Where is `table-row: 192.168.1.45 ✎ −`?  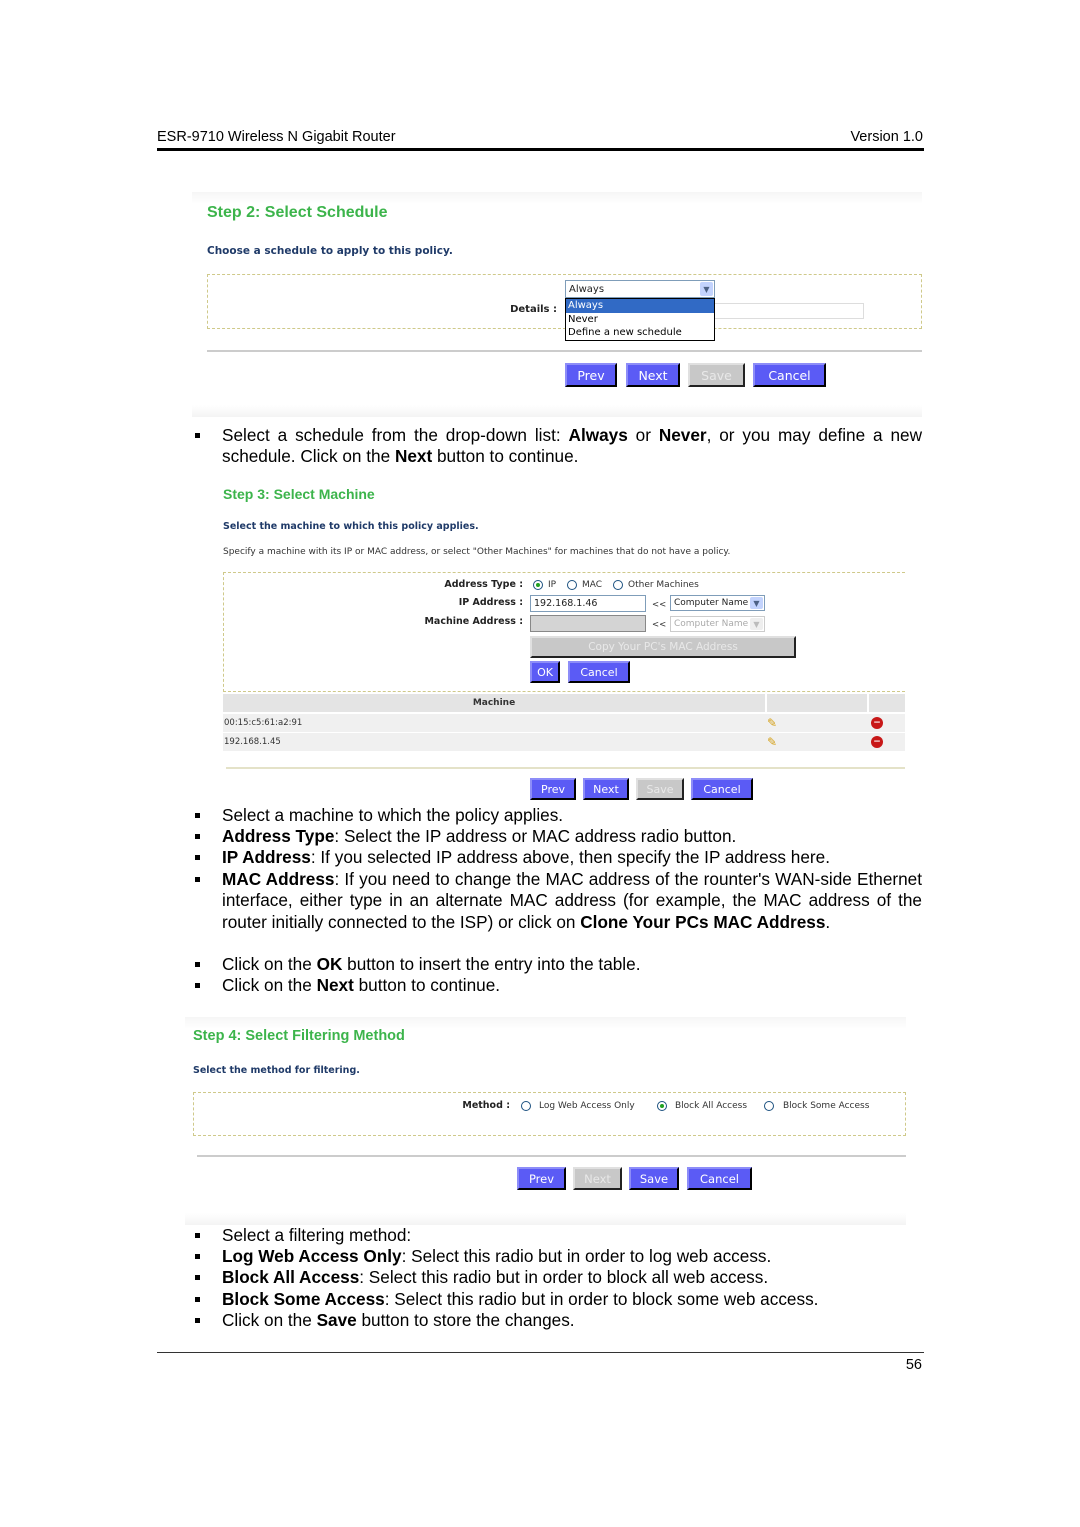 table-row: 192.168.1.45 ✎ − is located at coordinates (564, 742).